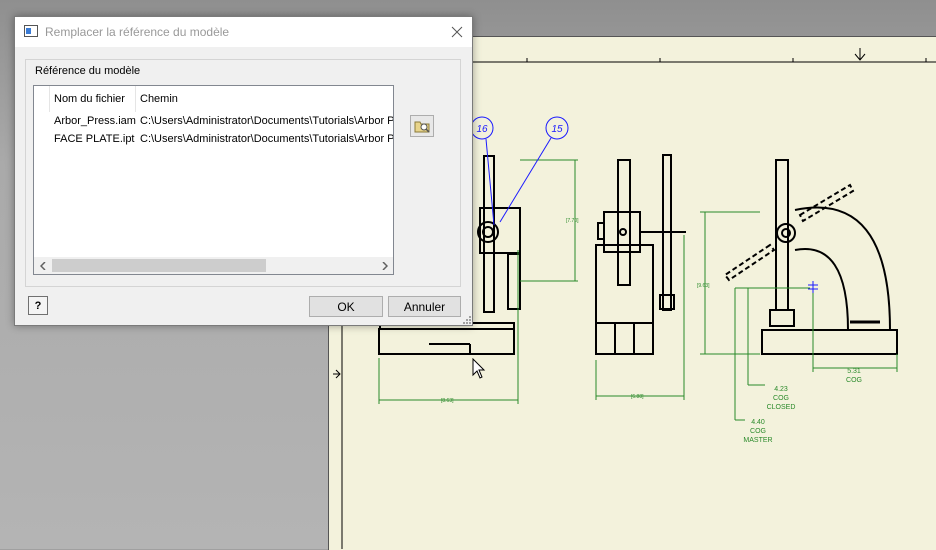 This screenshot has height=550, width=936. I want to click on help-button: ?, so click(38, 305).